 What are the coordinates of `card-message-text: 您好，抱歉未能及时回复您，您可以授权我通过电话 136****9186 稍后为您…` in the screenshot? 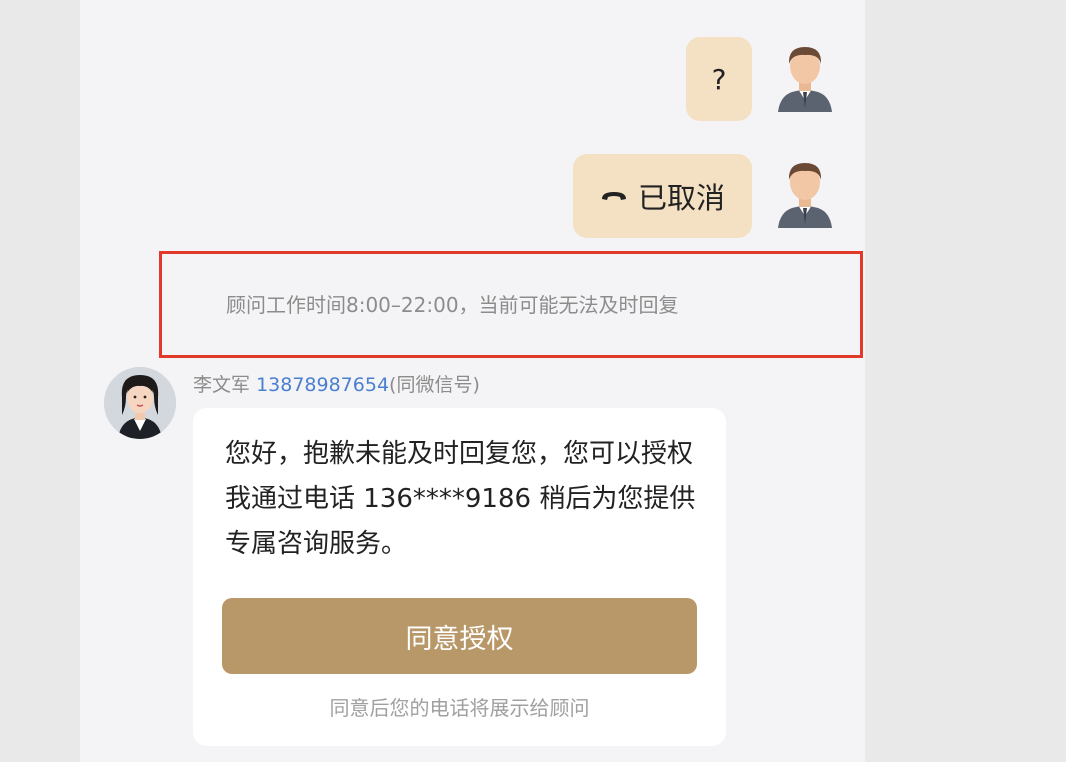 It's located at (460, 499).